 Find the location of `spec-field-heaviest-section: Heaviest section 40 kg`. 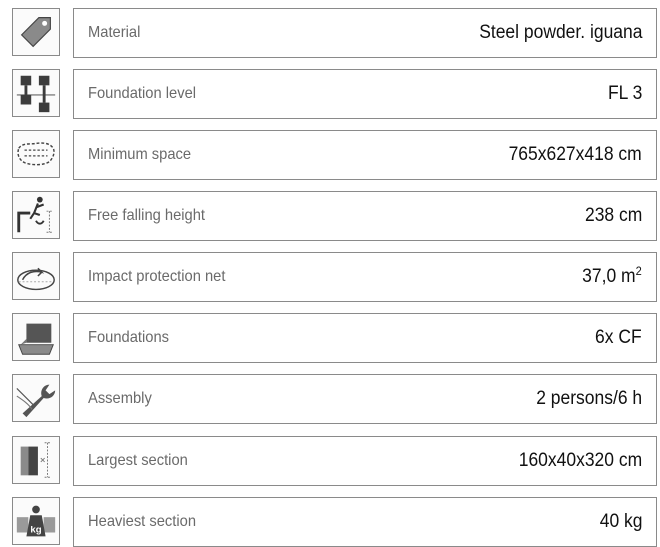

spec-field-heaviest-section: Heaviest section 40 kg is located at coordinates (365, 522).